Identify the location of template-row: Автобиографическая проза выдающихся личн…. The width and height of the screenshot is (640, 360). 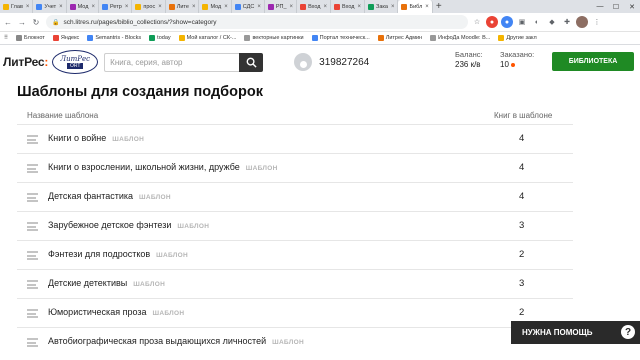
(295, 341).